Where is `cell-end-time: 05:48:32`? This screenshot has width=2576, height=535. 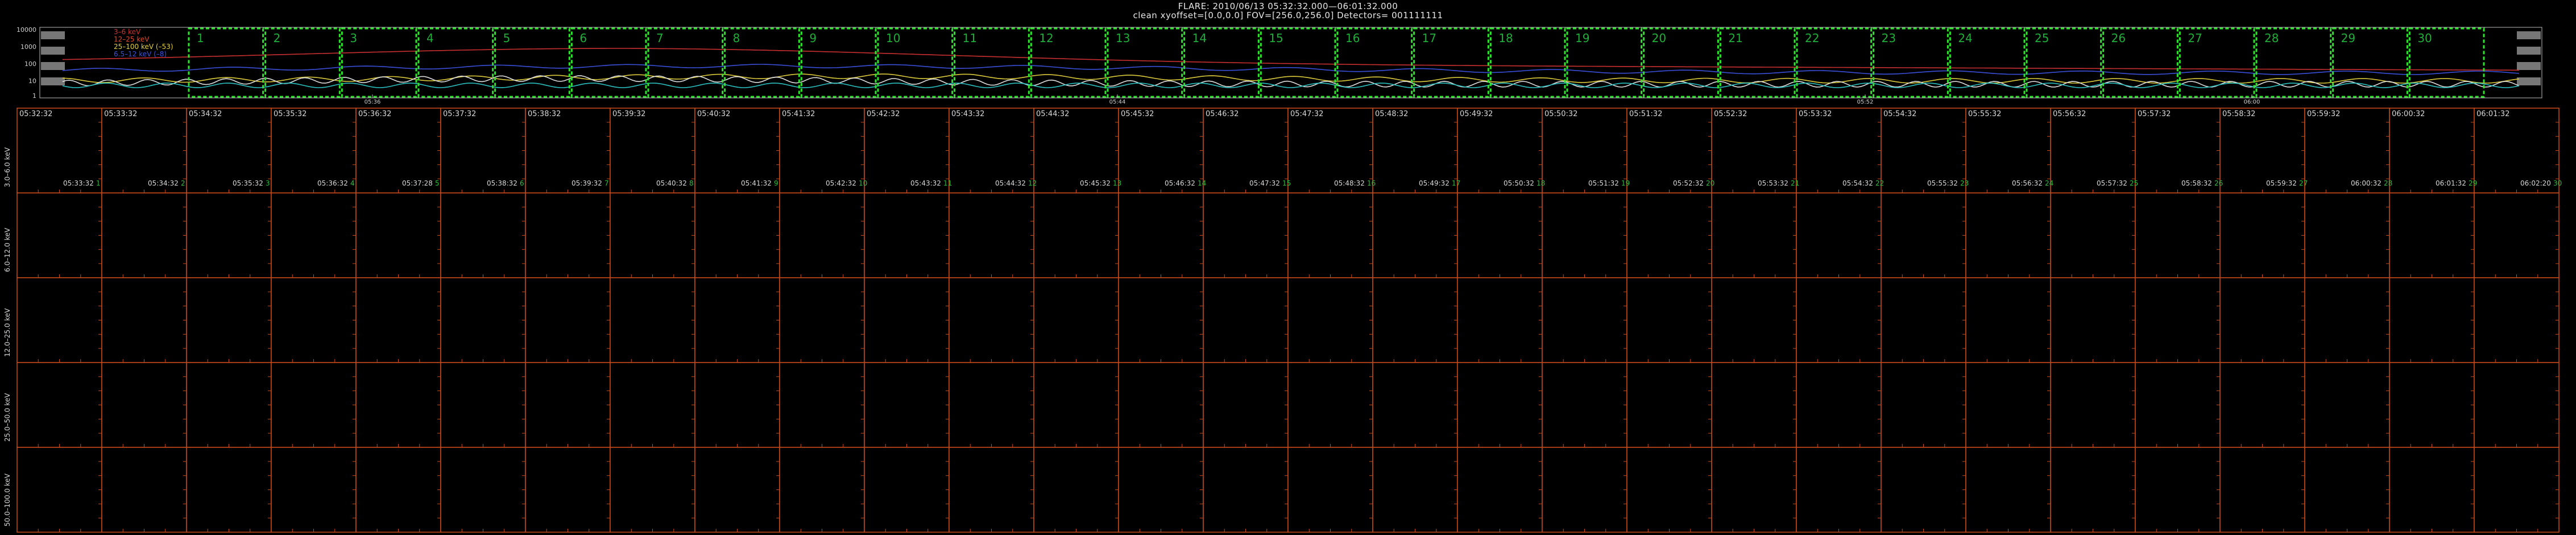 cell-end-time: 05:48:32 is located at coordinates (1349, 183).